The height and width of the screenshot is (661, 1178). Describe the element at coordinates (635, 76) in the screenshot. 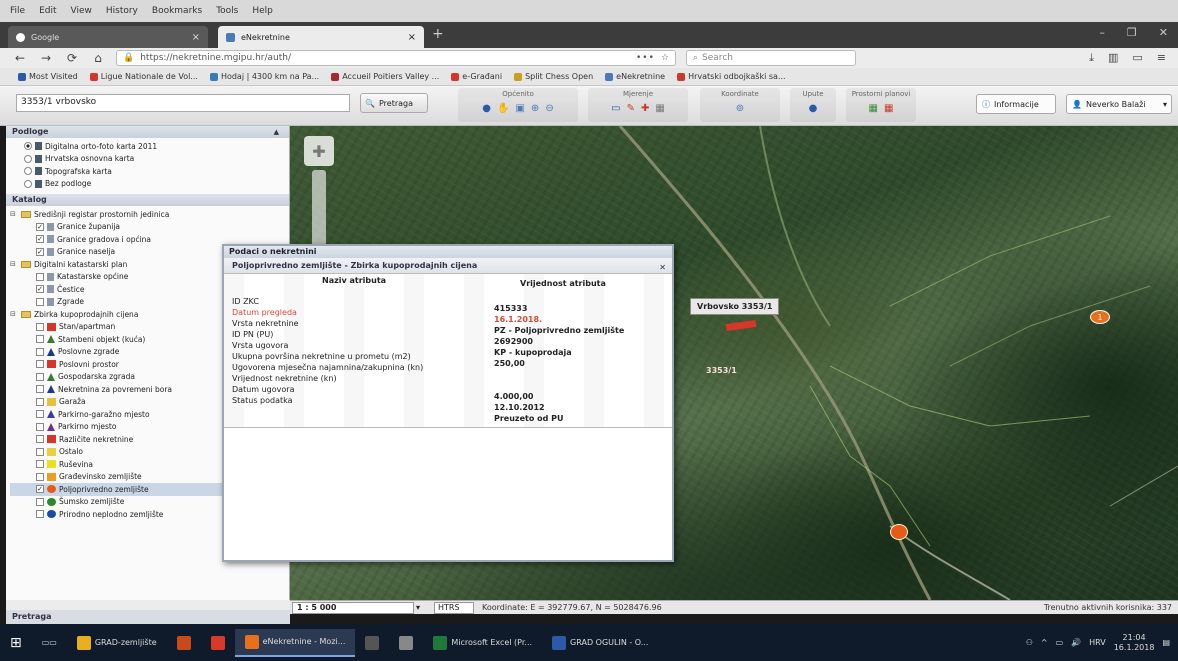

I see `bookmark-item: eNekretnine` at that location.